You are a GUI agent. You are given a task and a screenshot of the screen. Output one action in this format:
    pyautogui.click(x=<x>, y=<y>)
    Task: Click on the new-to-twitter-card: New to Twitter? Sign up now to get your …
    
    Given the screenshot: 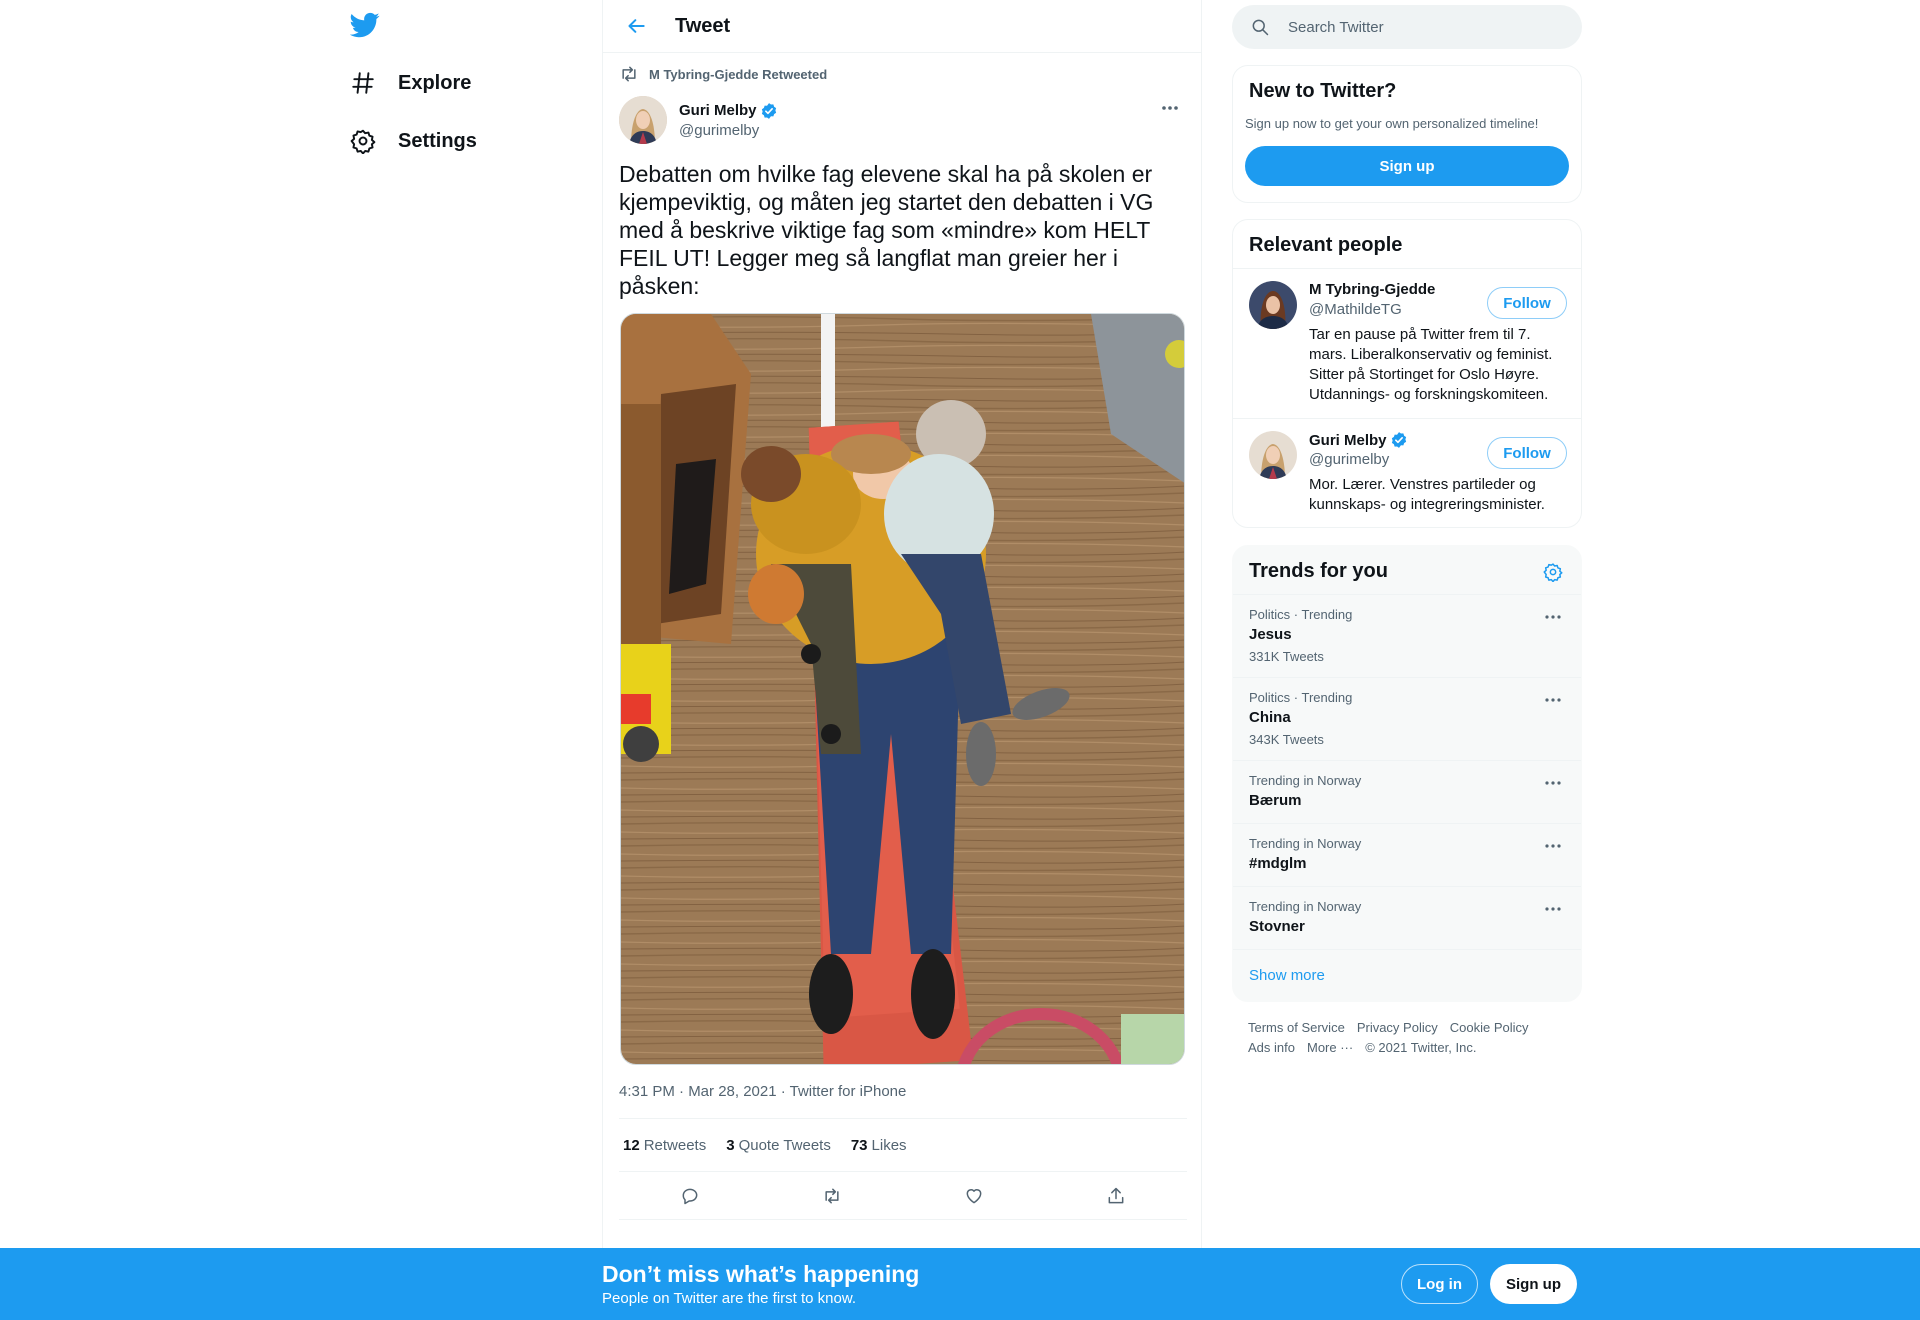 What is the action you would take?
    pyautogui.click(x=1407, y=134)
    